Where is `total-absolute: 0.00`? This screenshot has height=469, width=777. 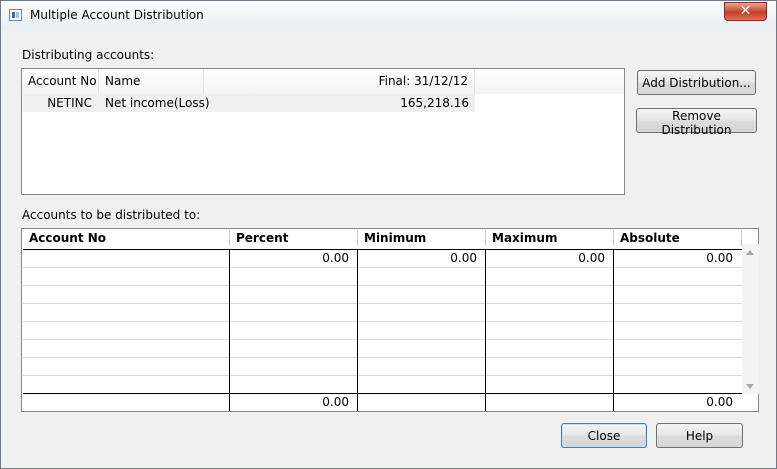 total-absolute: 0.00 is located at coordinates (719, 402).